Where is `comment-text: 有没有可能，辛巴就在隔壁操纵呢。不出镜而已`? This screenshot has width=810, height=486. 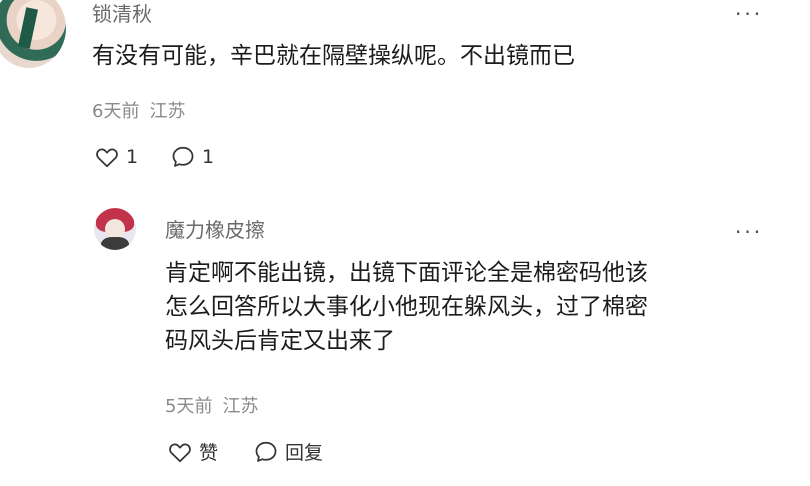
comment-text: 有没有可能，辛巴就在隔壁操纵呢。不出镜而已 is located at coordinates (333, 56).